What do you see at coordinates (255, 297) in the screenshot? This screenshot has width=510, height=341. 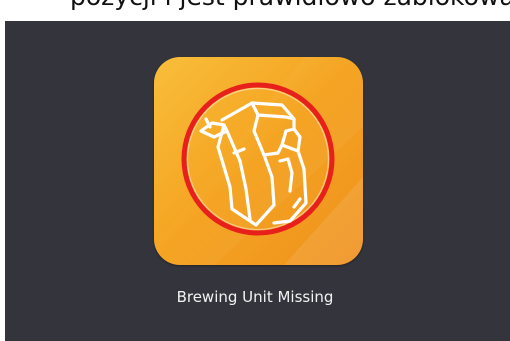 I see `alert-label: Brewing Unit Missing` at bounding box center [255, 297].